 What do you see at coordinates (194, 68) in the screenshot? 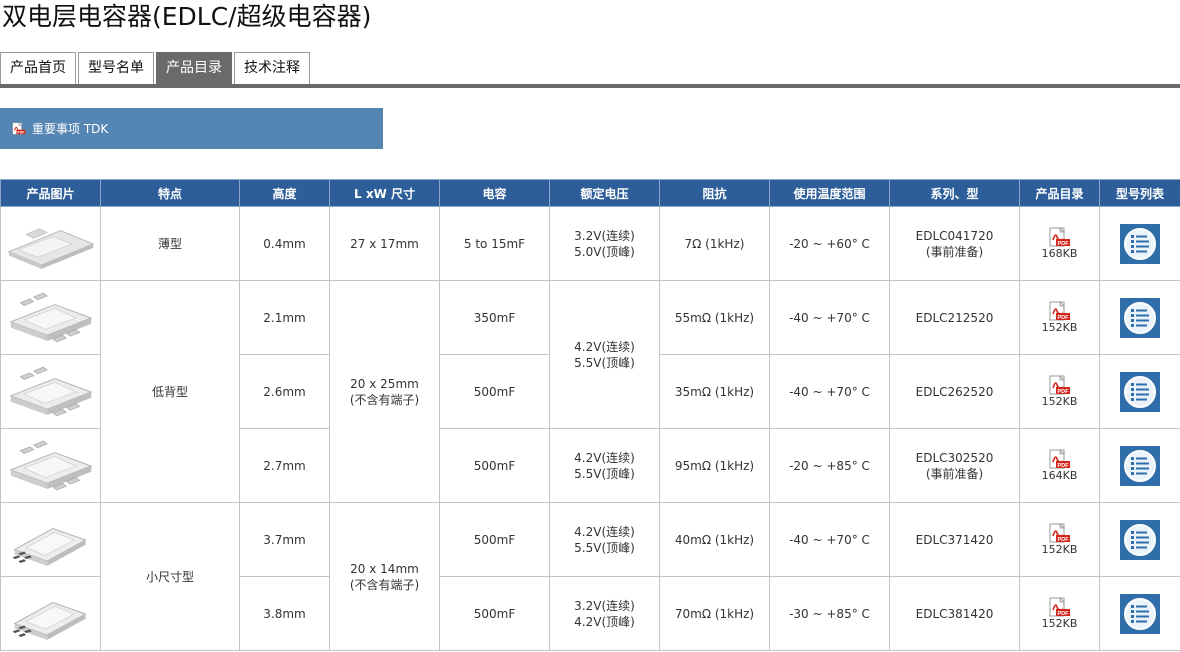
I see `tab-product-catalog: 产品目录` at bounding box center [194, 68].